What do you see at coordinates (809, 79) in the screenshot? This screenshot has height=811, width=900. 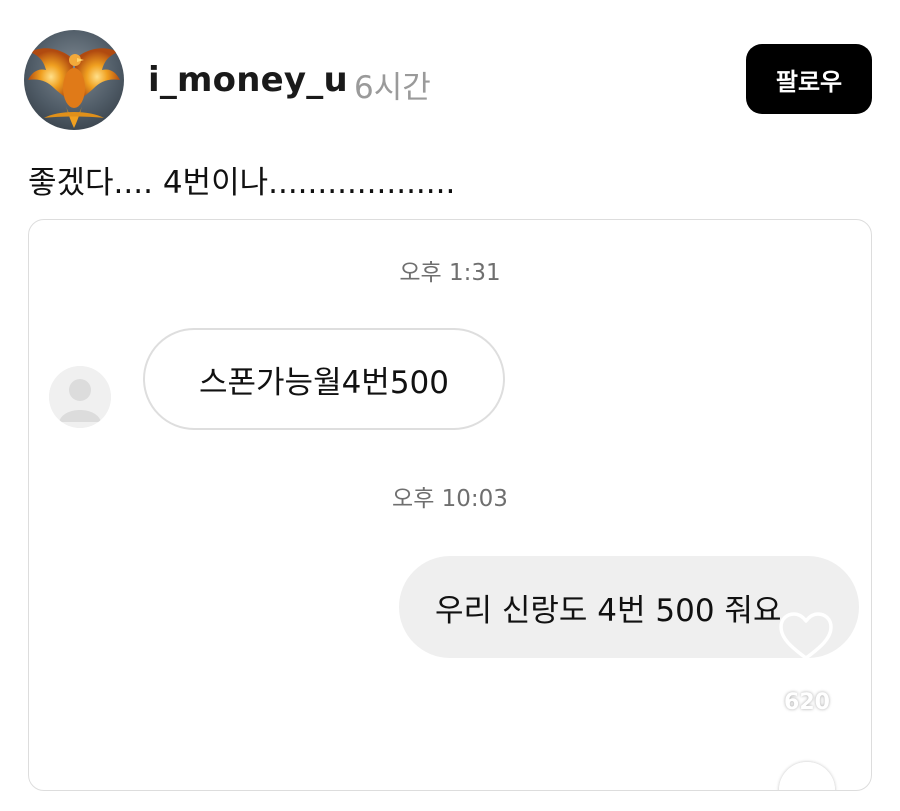 I see `follow-button: 팔로우` at bounding box center [809, 79].